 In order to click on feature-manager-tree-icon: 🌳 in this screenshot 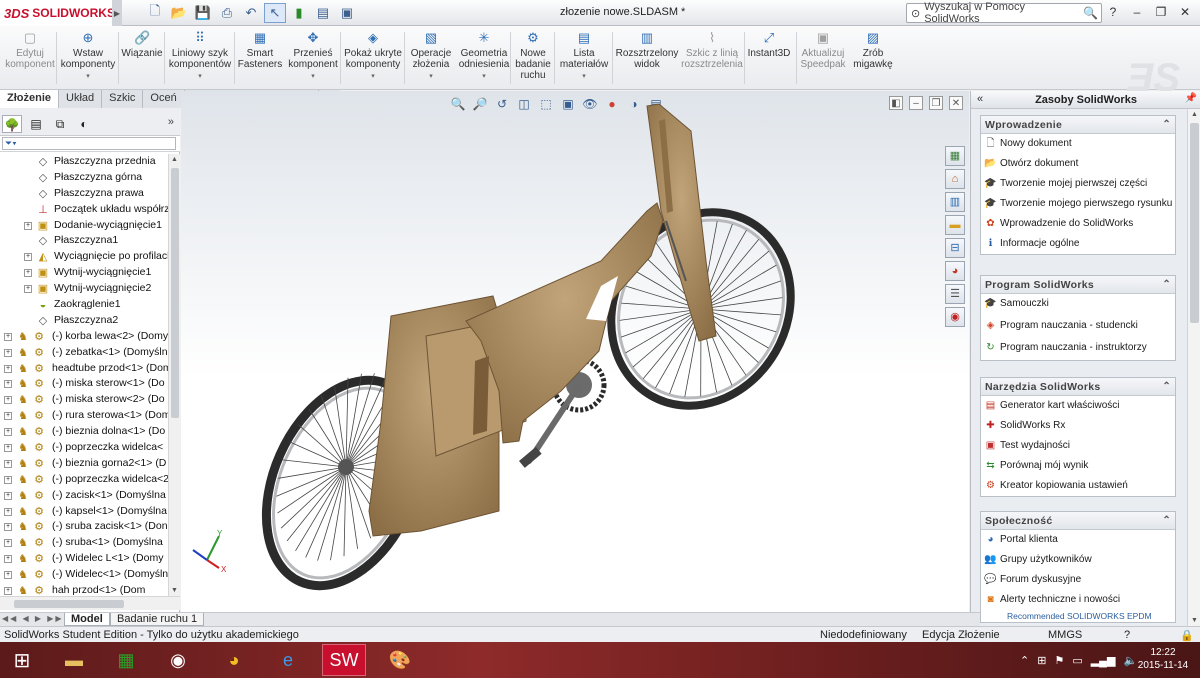, I will do `click(12, 124)`.